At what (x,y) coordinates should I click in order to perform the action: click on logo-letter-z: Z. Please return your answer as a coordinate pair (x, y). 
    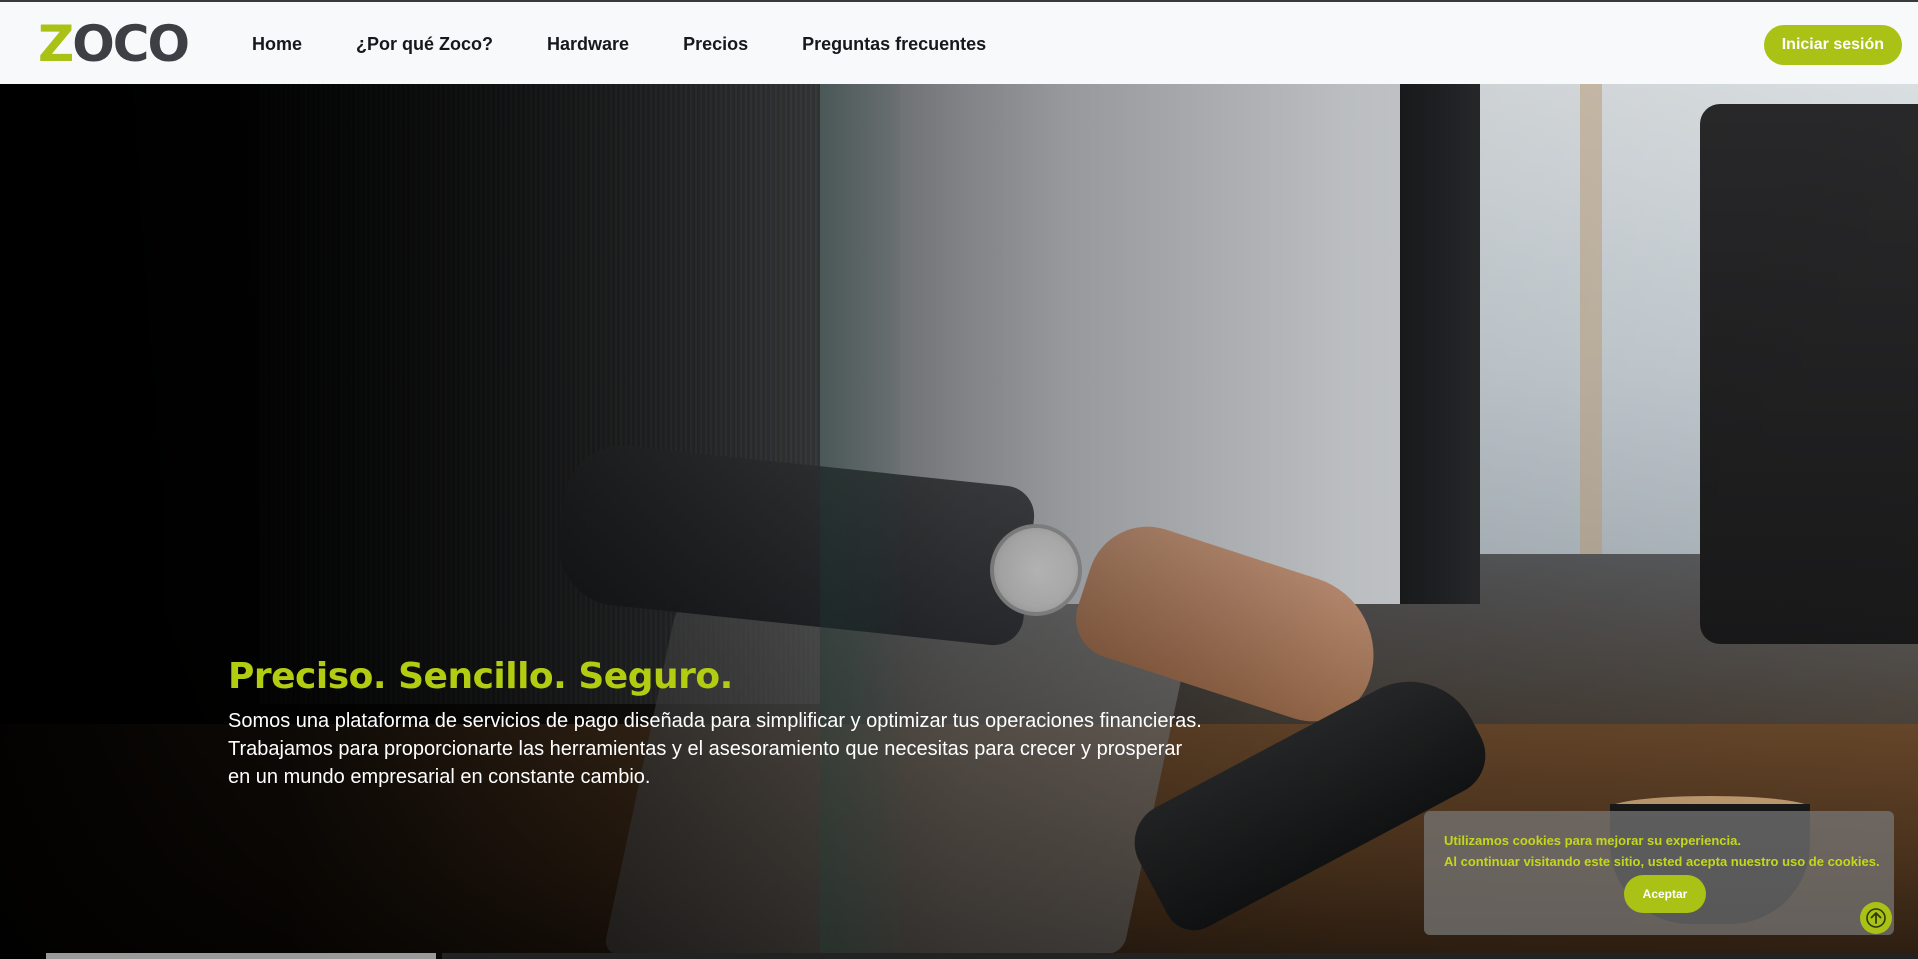
    Looking at the image, I should click on (56, 44).